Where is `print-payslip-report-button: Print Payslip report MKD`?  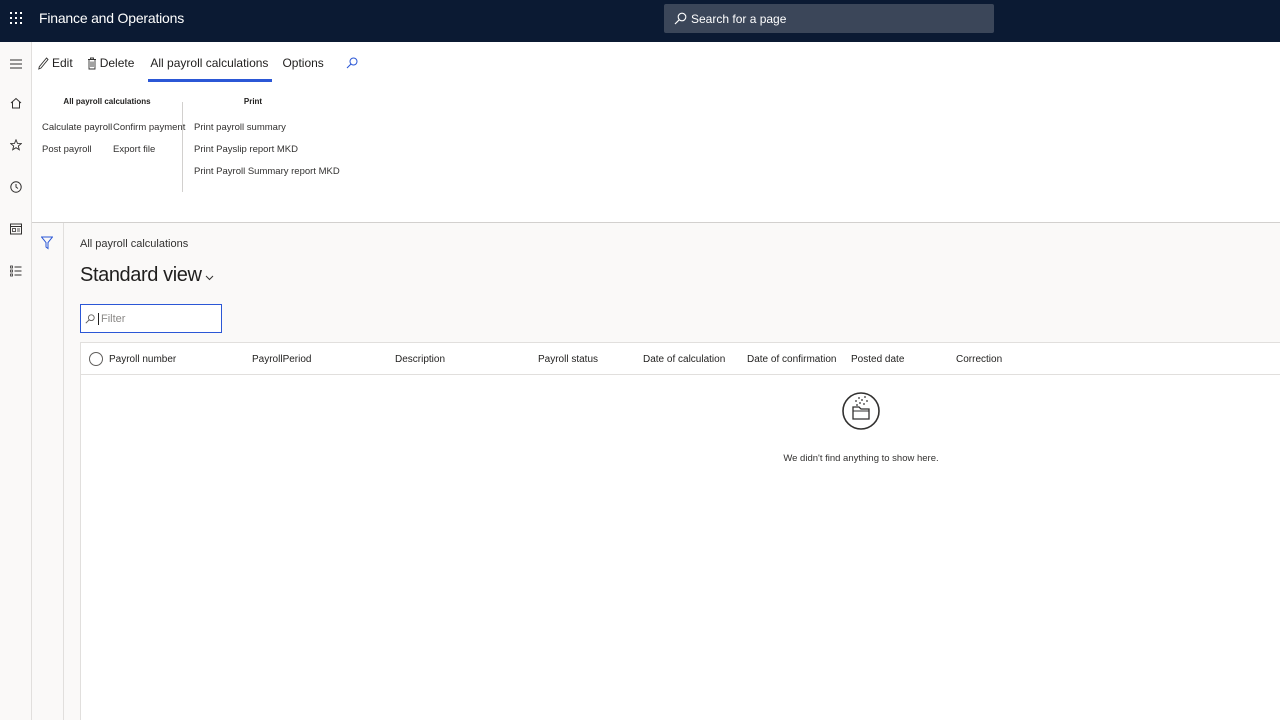 print-payslip-report-button: Print Payslip report MKD is located at coordinates (246, 149).